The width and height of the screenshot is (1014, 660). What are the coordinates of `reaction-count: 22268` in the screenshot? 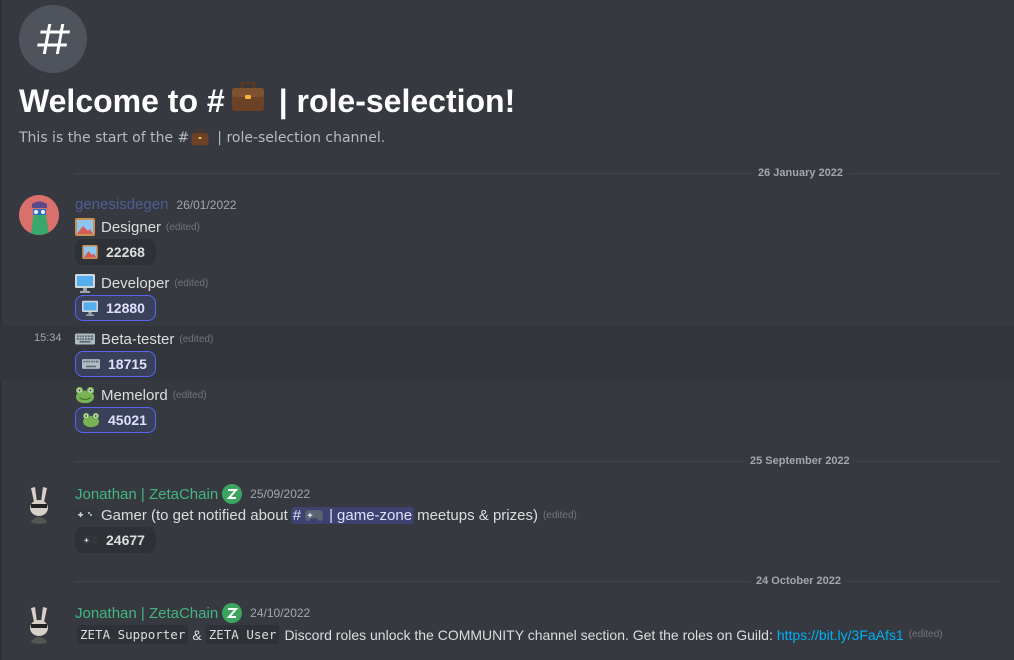 It's located at (125, 252).